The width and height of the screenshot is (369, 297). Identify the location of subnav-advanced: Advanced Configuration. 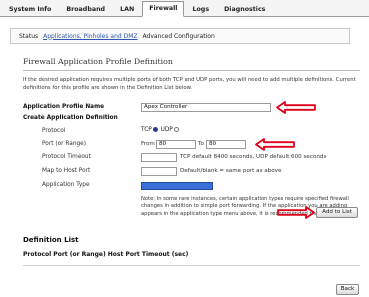
(179, 36).